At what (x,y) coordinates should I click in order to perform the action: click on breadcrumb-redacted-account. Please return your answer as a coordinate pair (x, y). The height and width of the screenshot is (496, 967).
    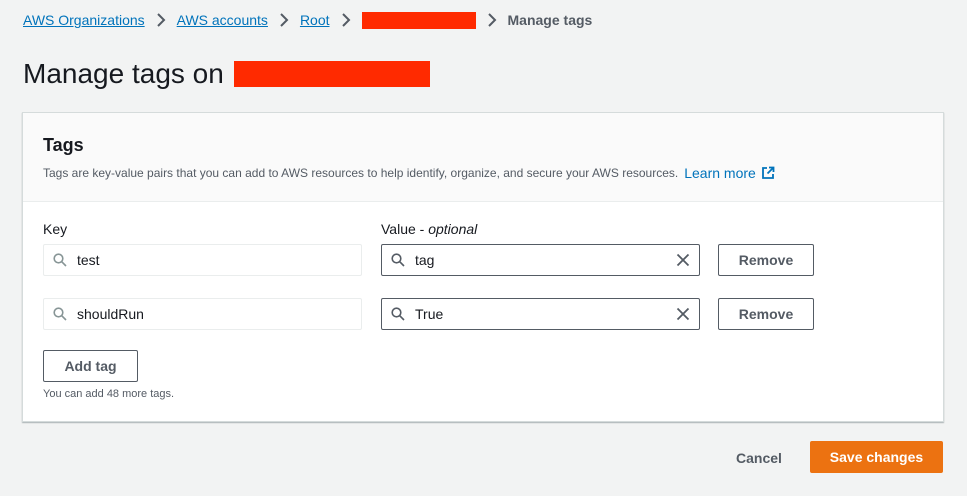
    Looking at the image, I should click on (418, 20).